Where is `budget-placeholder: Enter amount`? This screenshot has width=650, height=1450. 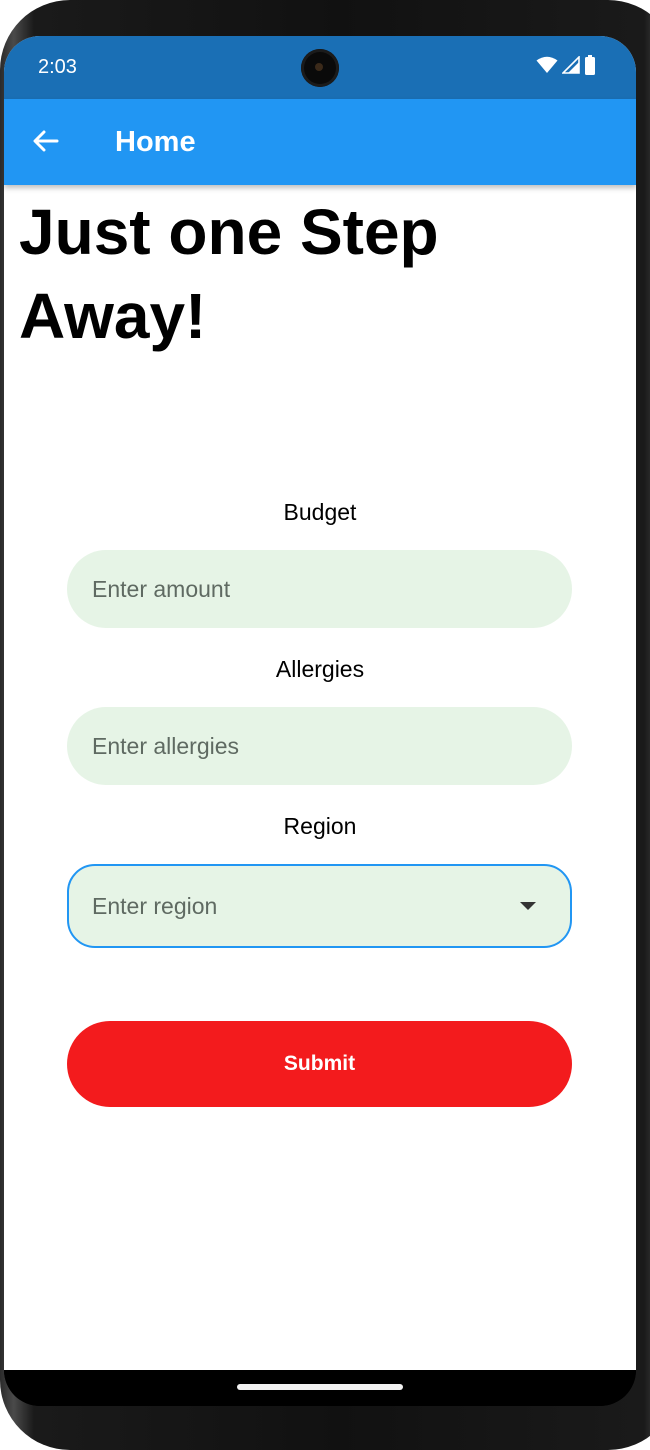
budget-placeholder: Enter amount is located at coordinates (161, 588).